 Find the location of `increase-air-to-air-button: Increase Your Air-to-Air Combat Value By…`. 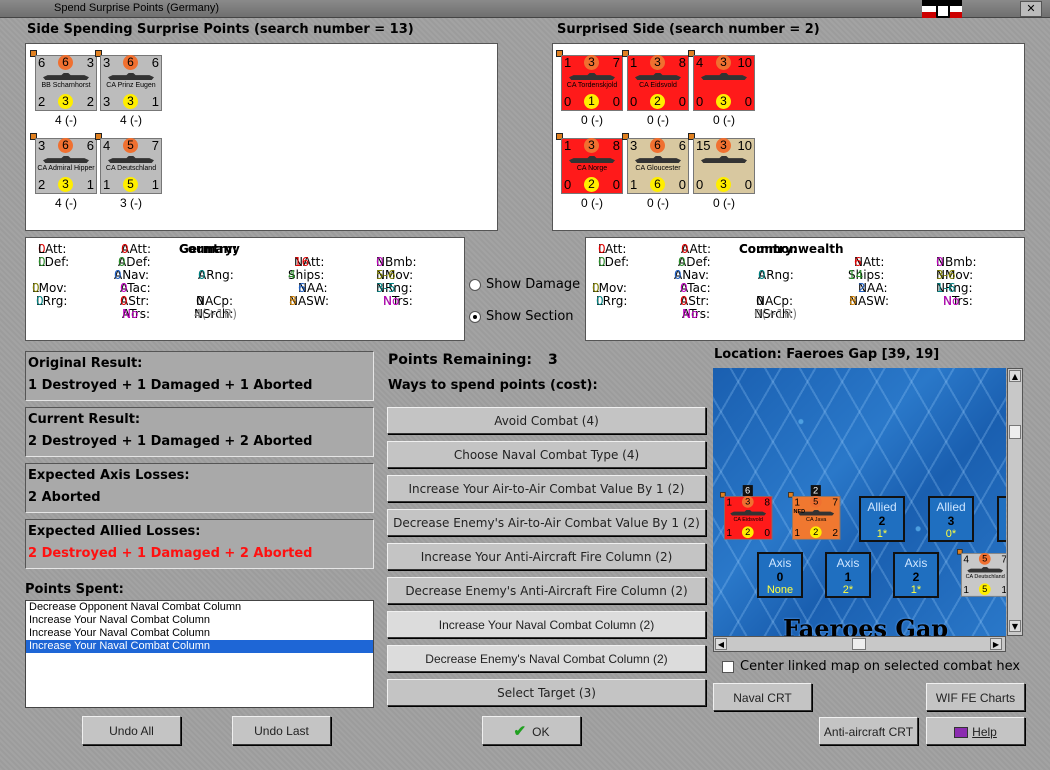

increase-air-to-air-button: Increase Your Air-to-Air Combat Value By… is located at coordinates (546, 488).